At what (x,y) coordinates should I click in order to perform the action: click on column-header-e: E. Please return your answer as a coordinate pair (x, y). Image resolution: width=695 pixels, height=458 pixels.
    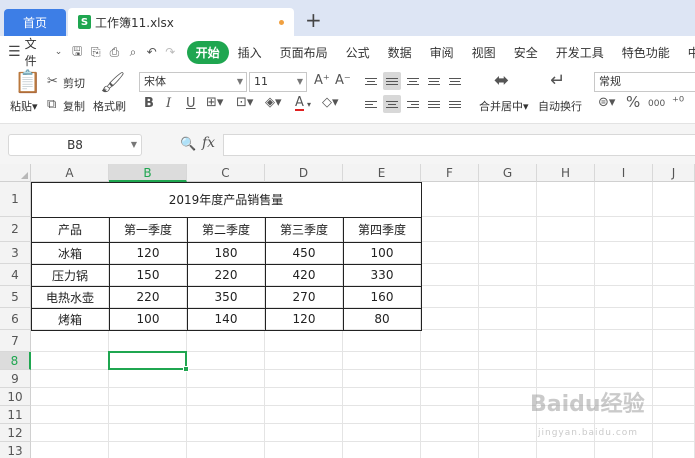
    Looking at the image, I should click on (382, 173).